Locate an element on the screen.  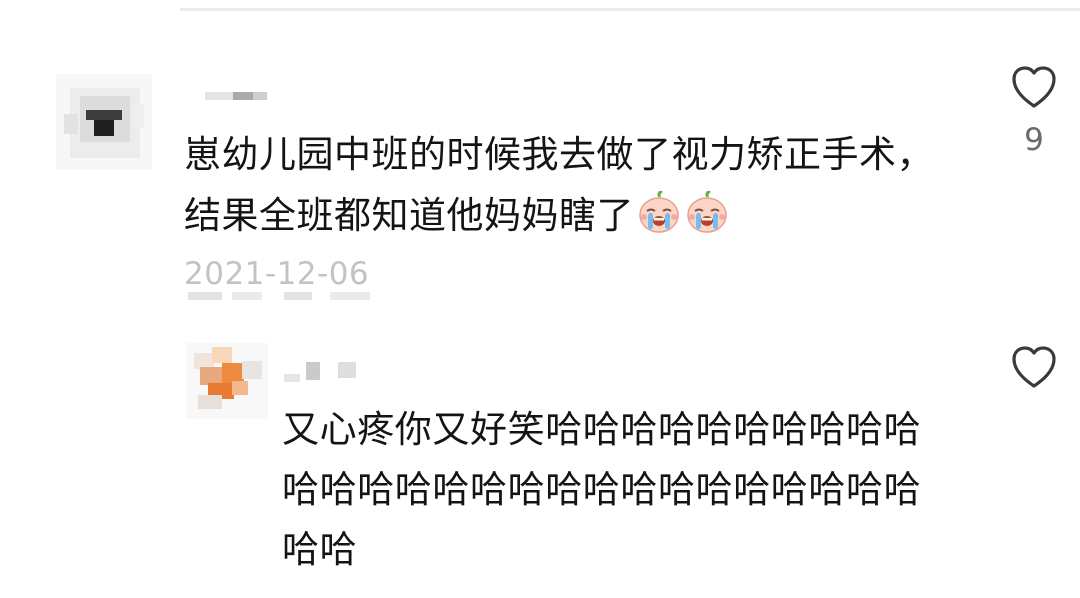
reply-avatar is located at coordinates (227, 381).